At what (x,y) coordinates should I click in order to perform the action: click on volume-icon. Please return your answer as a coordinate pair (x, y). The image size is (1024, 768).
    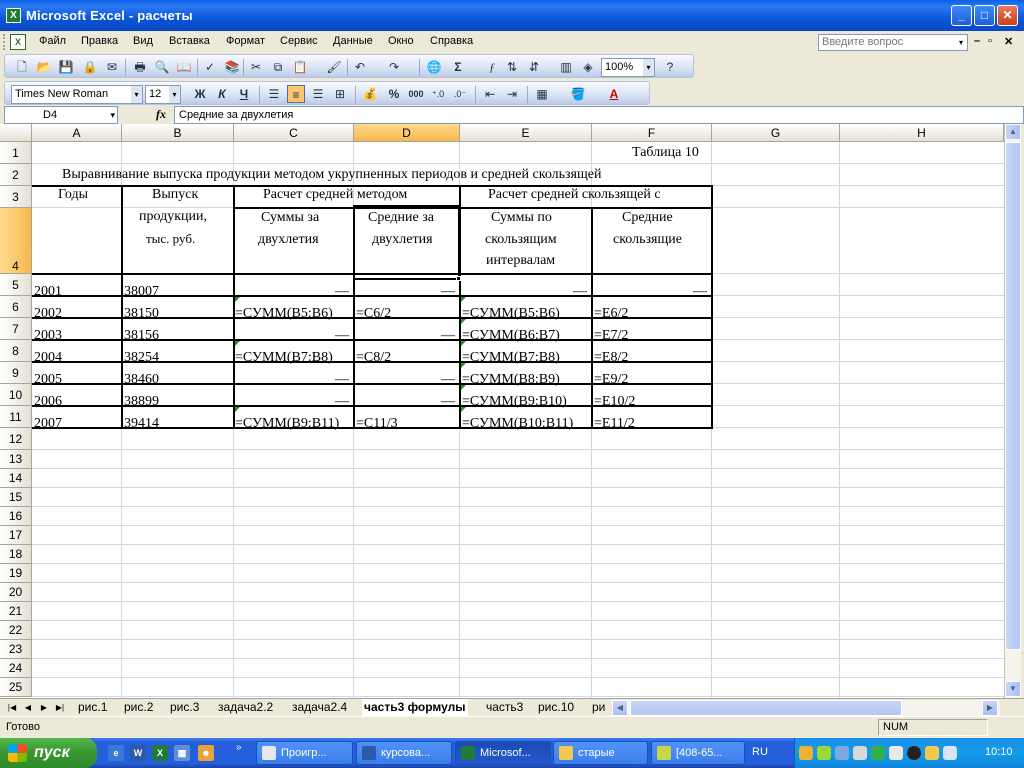
    Looking at the image, I should click on (950, 753).